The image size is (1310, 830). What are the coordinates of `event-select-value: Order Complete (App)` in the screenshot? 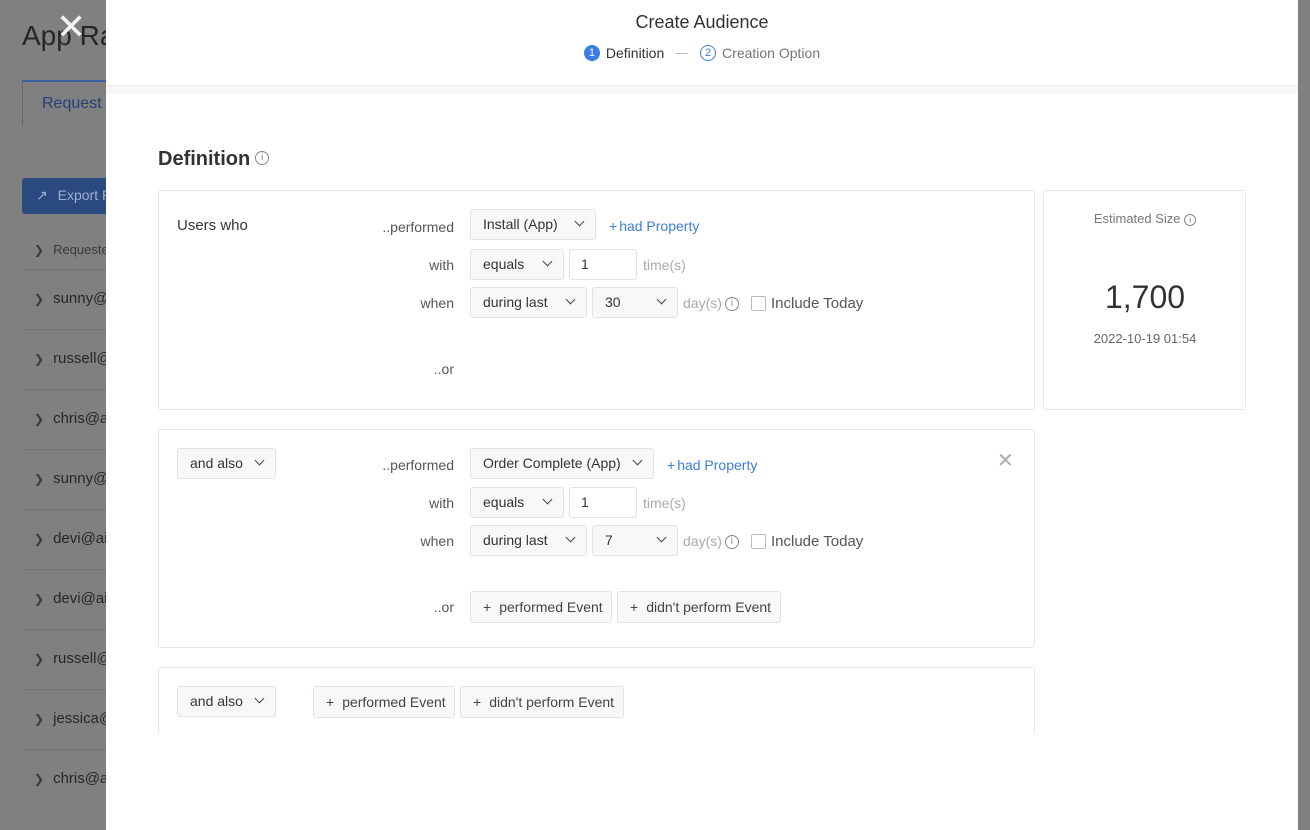 It's located at (552, 463).